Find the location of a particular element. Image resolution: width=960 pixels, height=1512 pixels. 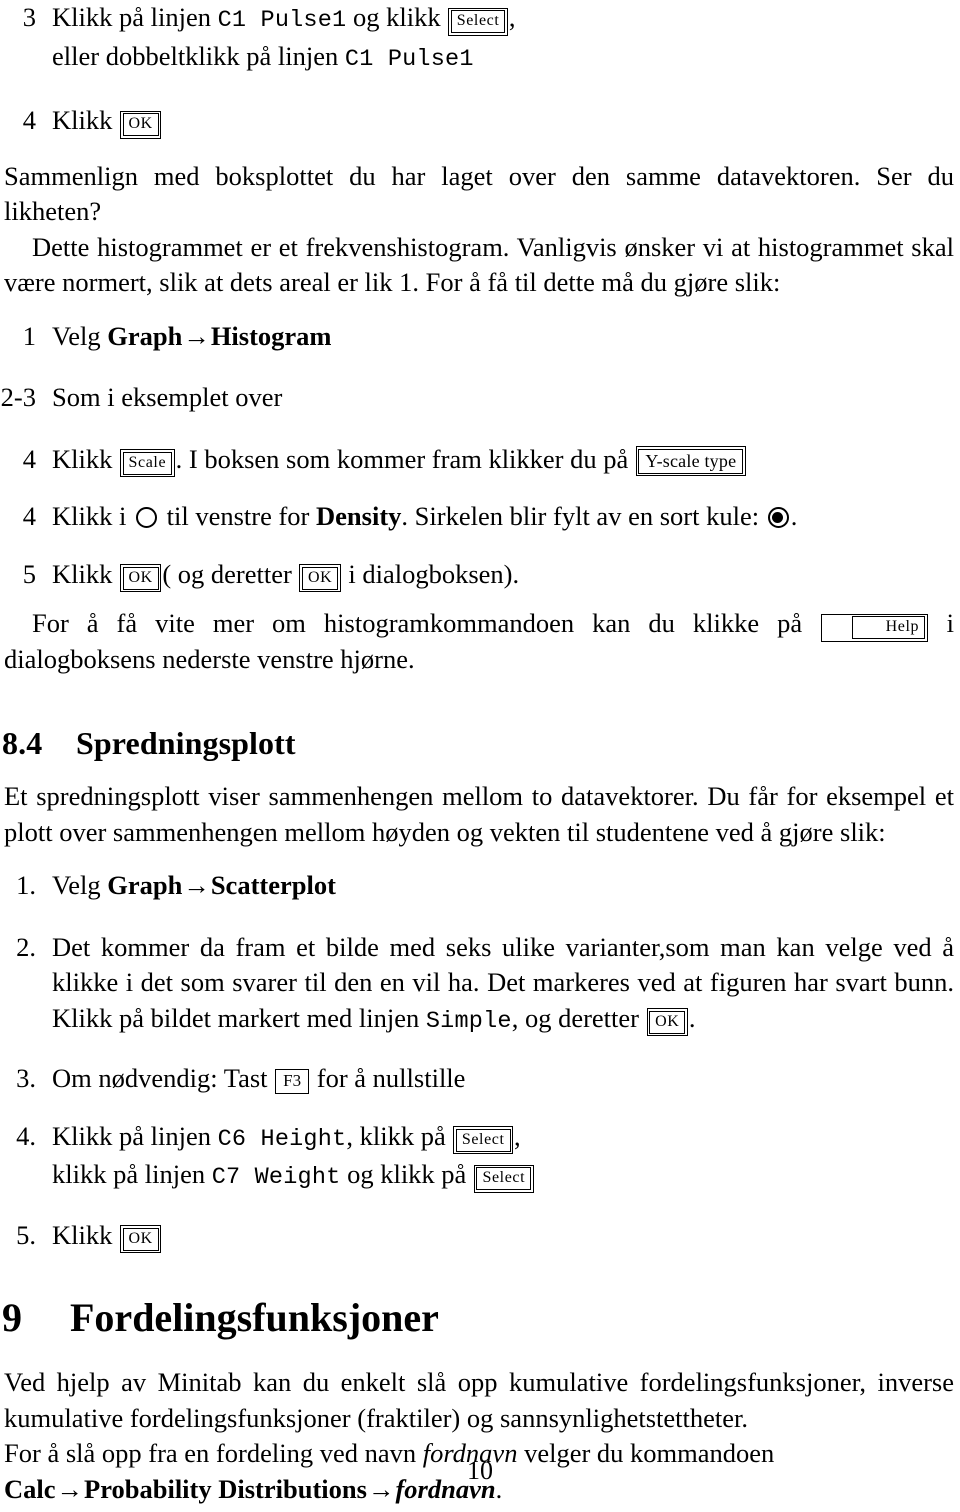

scatter1-pre: Velg is located at coordinates (80, 885).